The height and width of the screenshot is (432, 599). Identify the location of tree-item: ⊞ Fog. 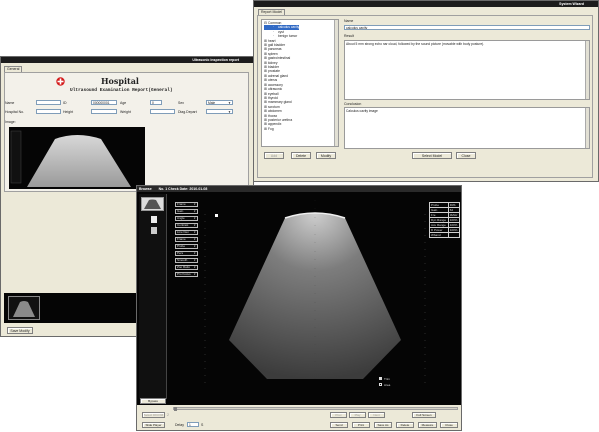
(300, 129).